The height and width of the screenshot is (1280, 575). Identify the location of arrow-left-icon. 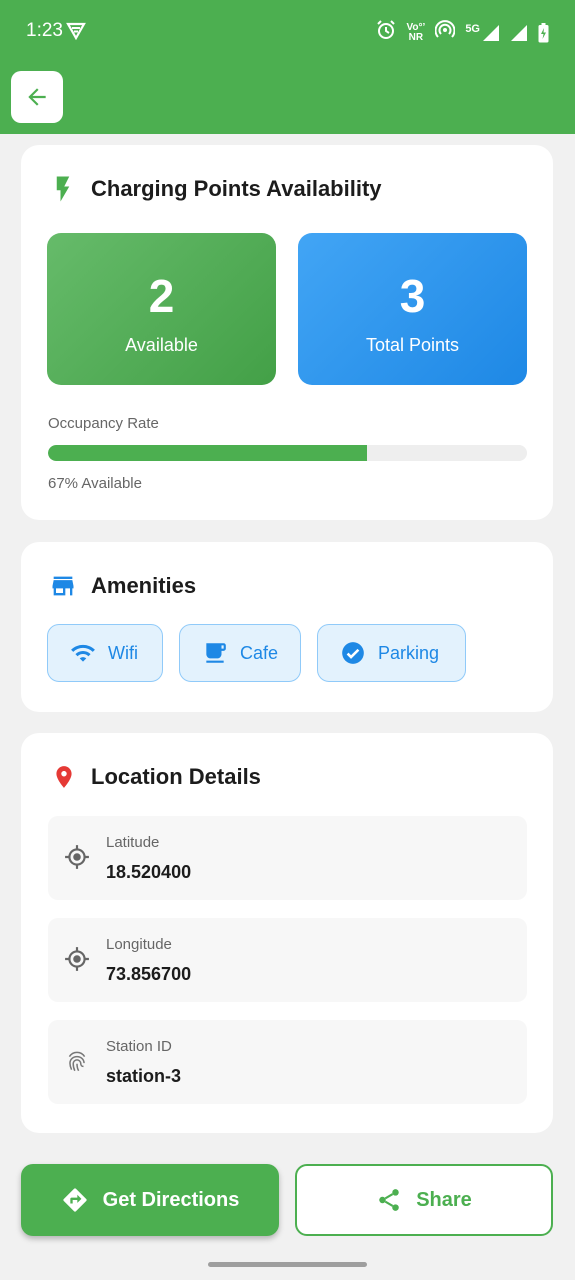
(37, 97).